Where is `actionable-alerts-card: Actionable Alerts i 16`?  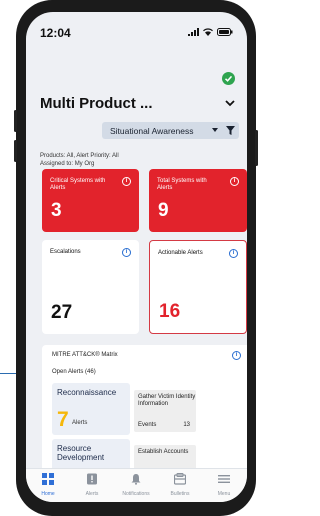
actionable-alerts-card: Actionable Alerts i 16 is located at coordinates (198, 287).